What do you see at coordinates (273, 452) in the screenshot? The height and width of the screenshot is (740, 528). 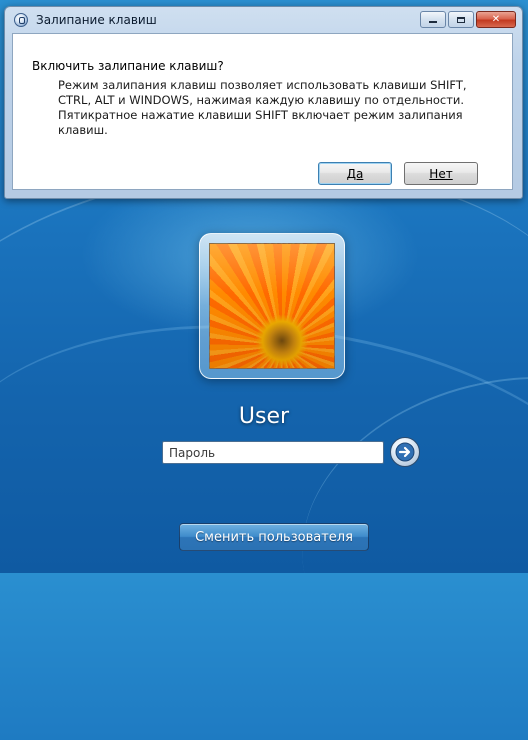 I see `password-field` at bounding box center [273, 452].